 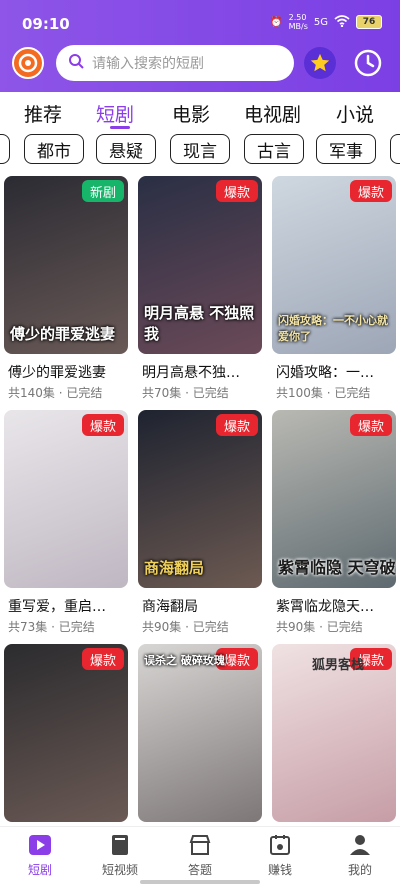 I want to click on drama-title: 商海翻局, so click(x=203, y=606).